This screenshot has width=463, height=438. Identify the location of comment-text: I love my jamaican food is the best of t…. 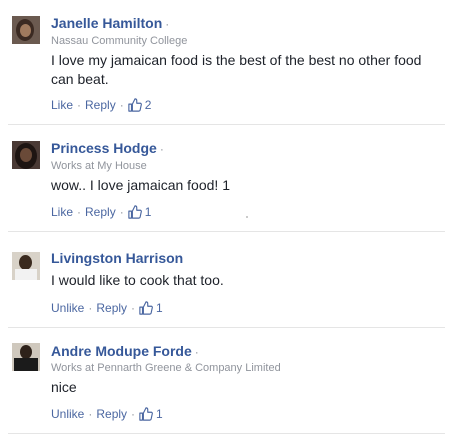
(236, 69).